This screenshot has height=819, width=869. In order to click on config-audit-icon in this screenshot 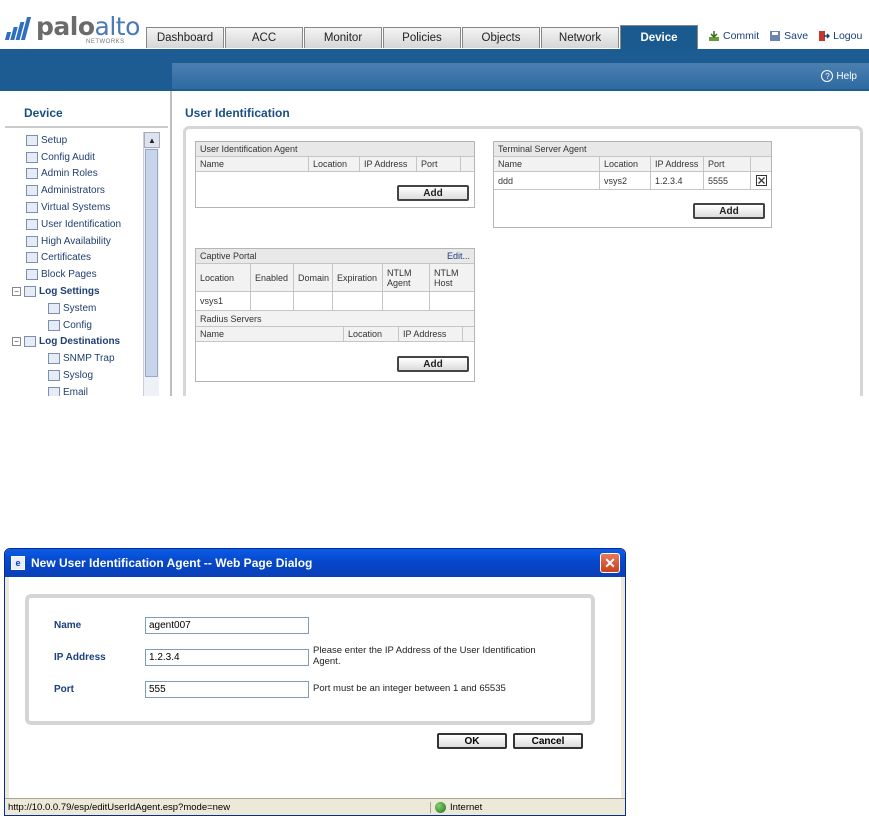, I will do `click(32, 157)`.